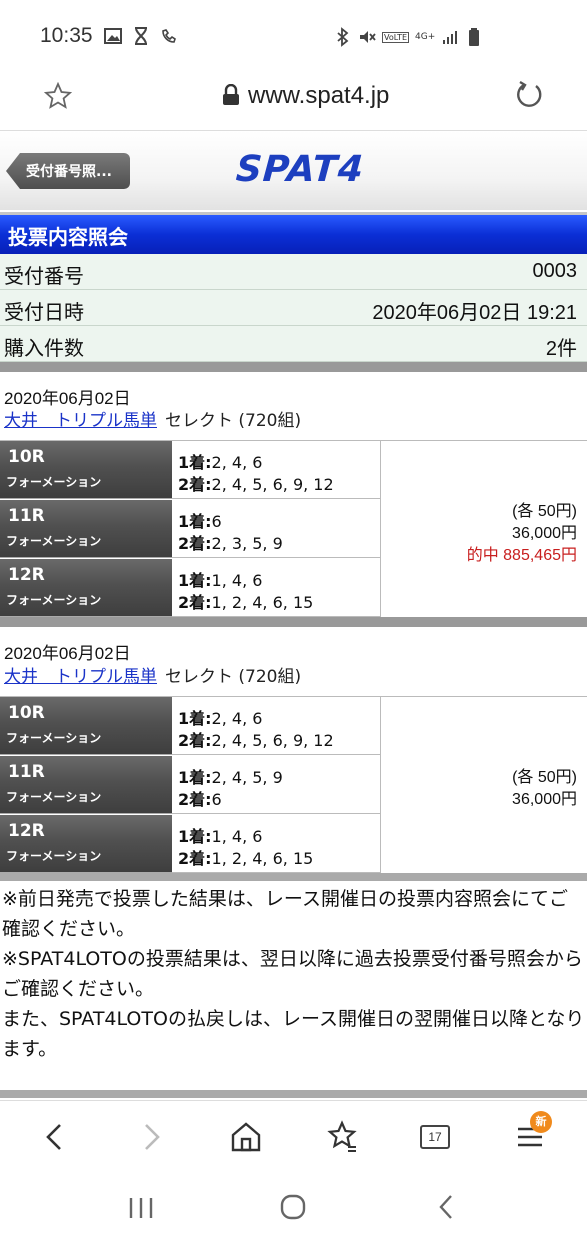 This screenshot has width=587, height=1240. Describe the element at coordinates (293, 308) in the screenshot. I see `info-row-receipt-datetime: 受付日時 2020年06月02日 19:21` at that location.